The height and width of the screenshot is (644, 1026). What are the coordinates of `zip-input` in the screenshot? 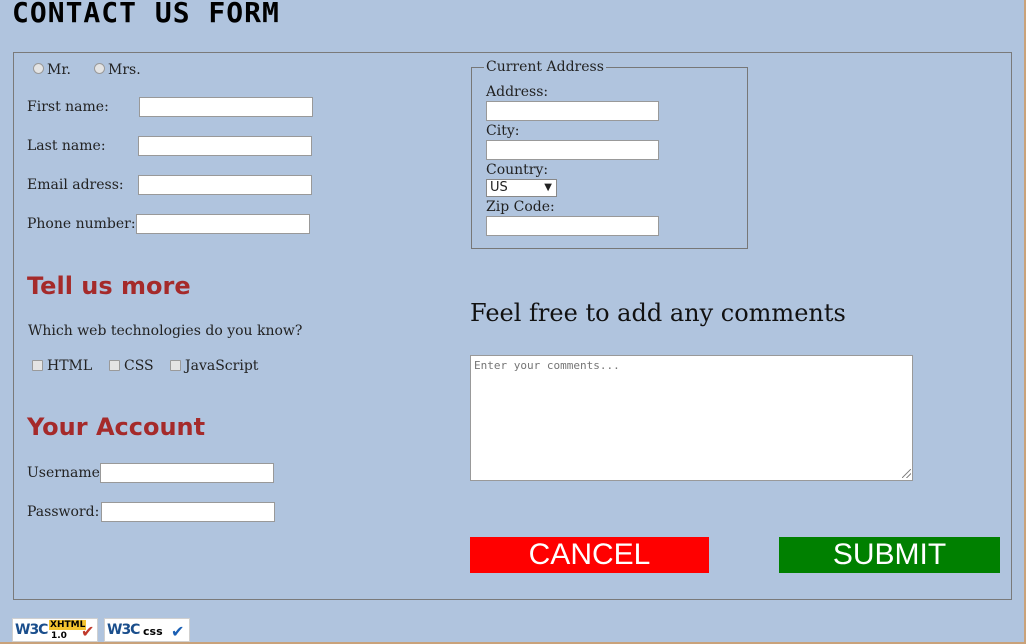 It's located at (572, 226).